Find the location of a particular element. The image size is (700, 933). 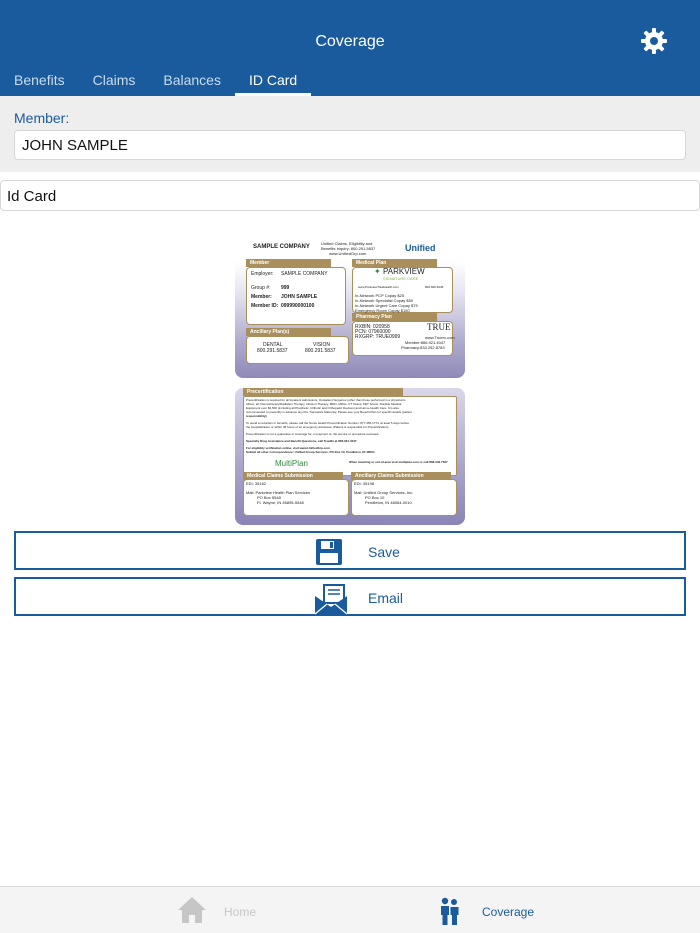

tab-id-card: ID Card is located at coordinates (273, 80).